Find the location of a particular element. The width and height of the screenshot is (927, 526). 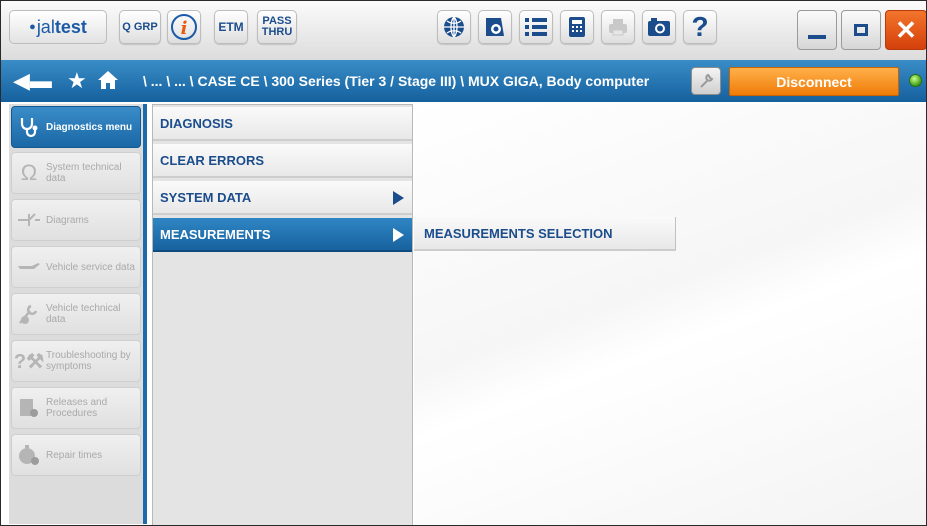

home-icon is located at coordinates (108, 80).